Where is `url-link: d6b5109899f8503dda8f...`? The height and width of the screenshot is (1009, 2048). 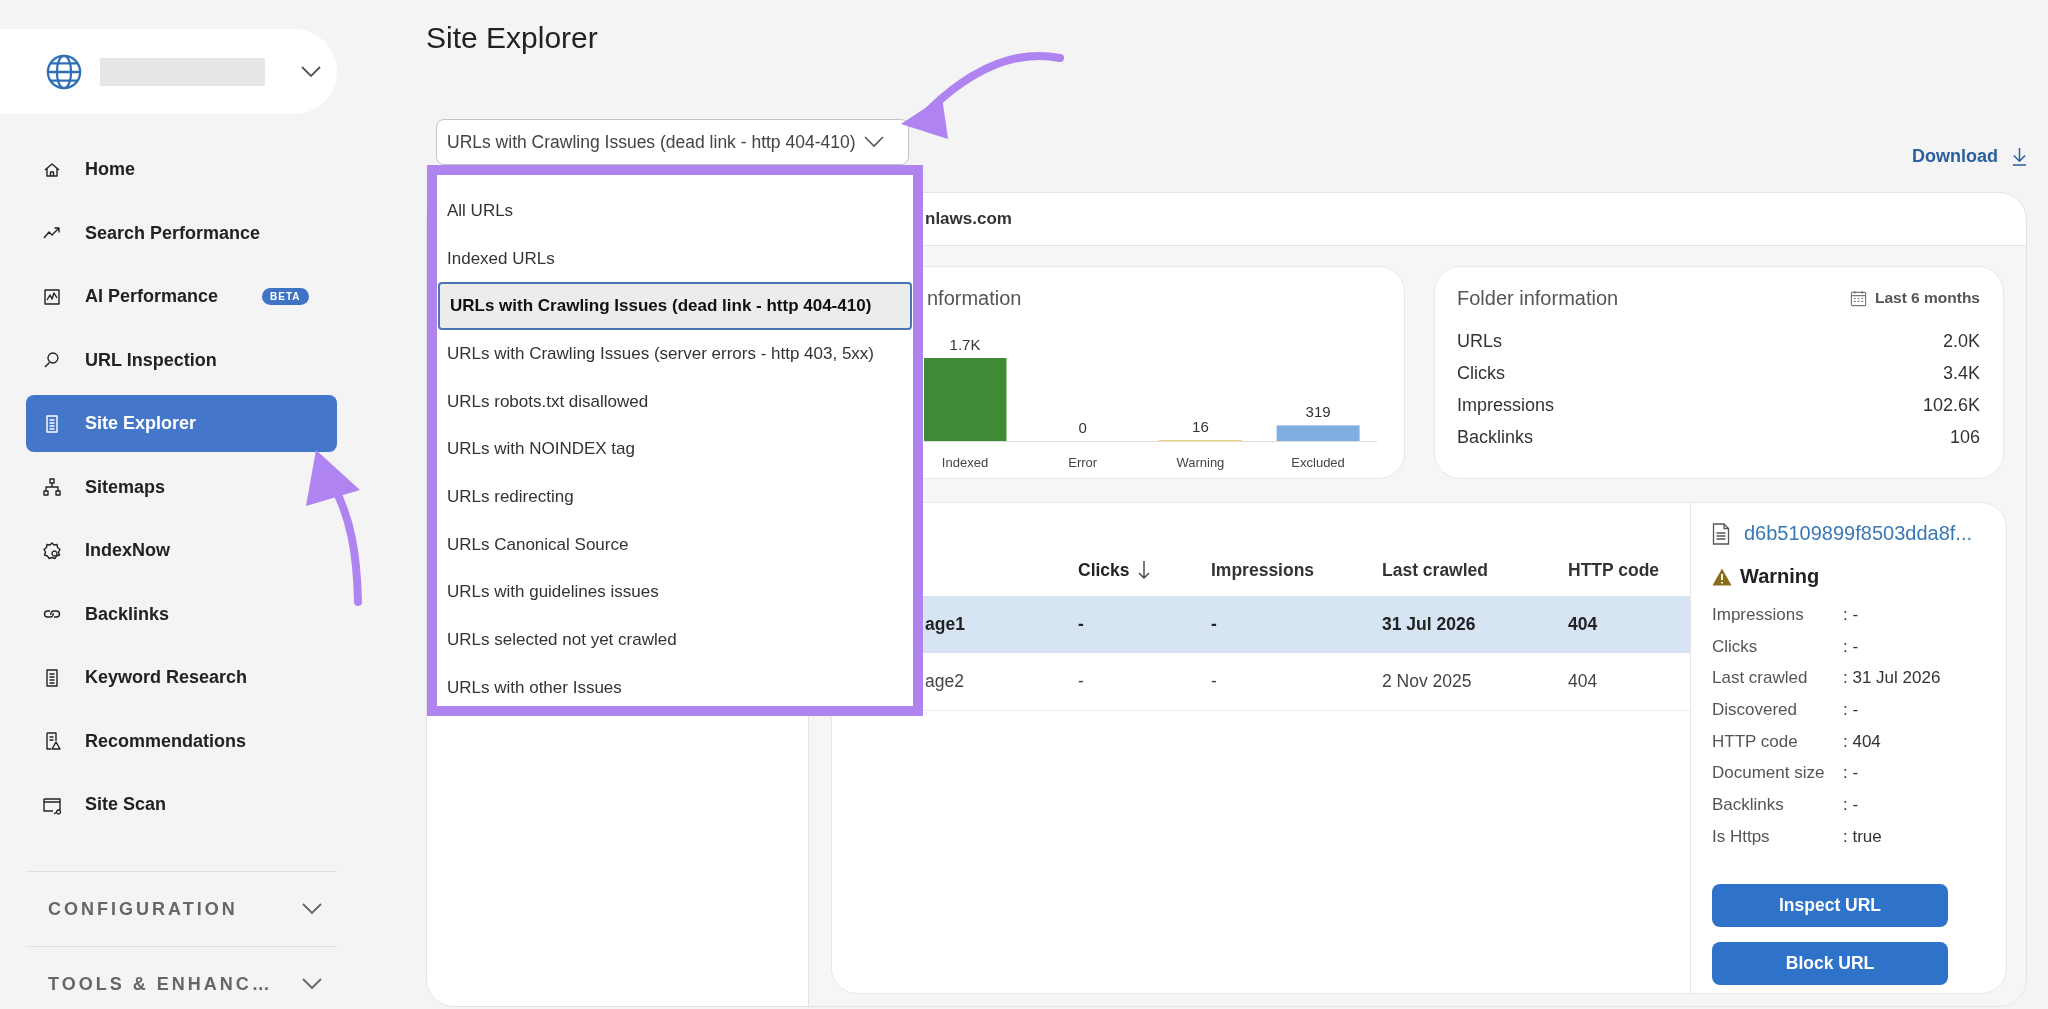 url-link: d6b5109899f8503dda8f... is located at coordinates (1858, 533).